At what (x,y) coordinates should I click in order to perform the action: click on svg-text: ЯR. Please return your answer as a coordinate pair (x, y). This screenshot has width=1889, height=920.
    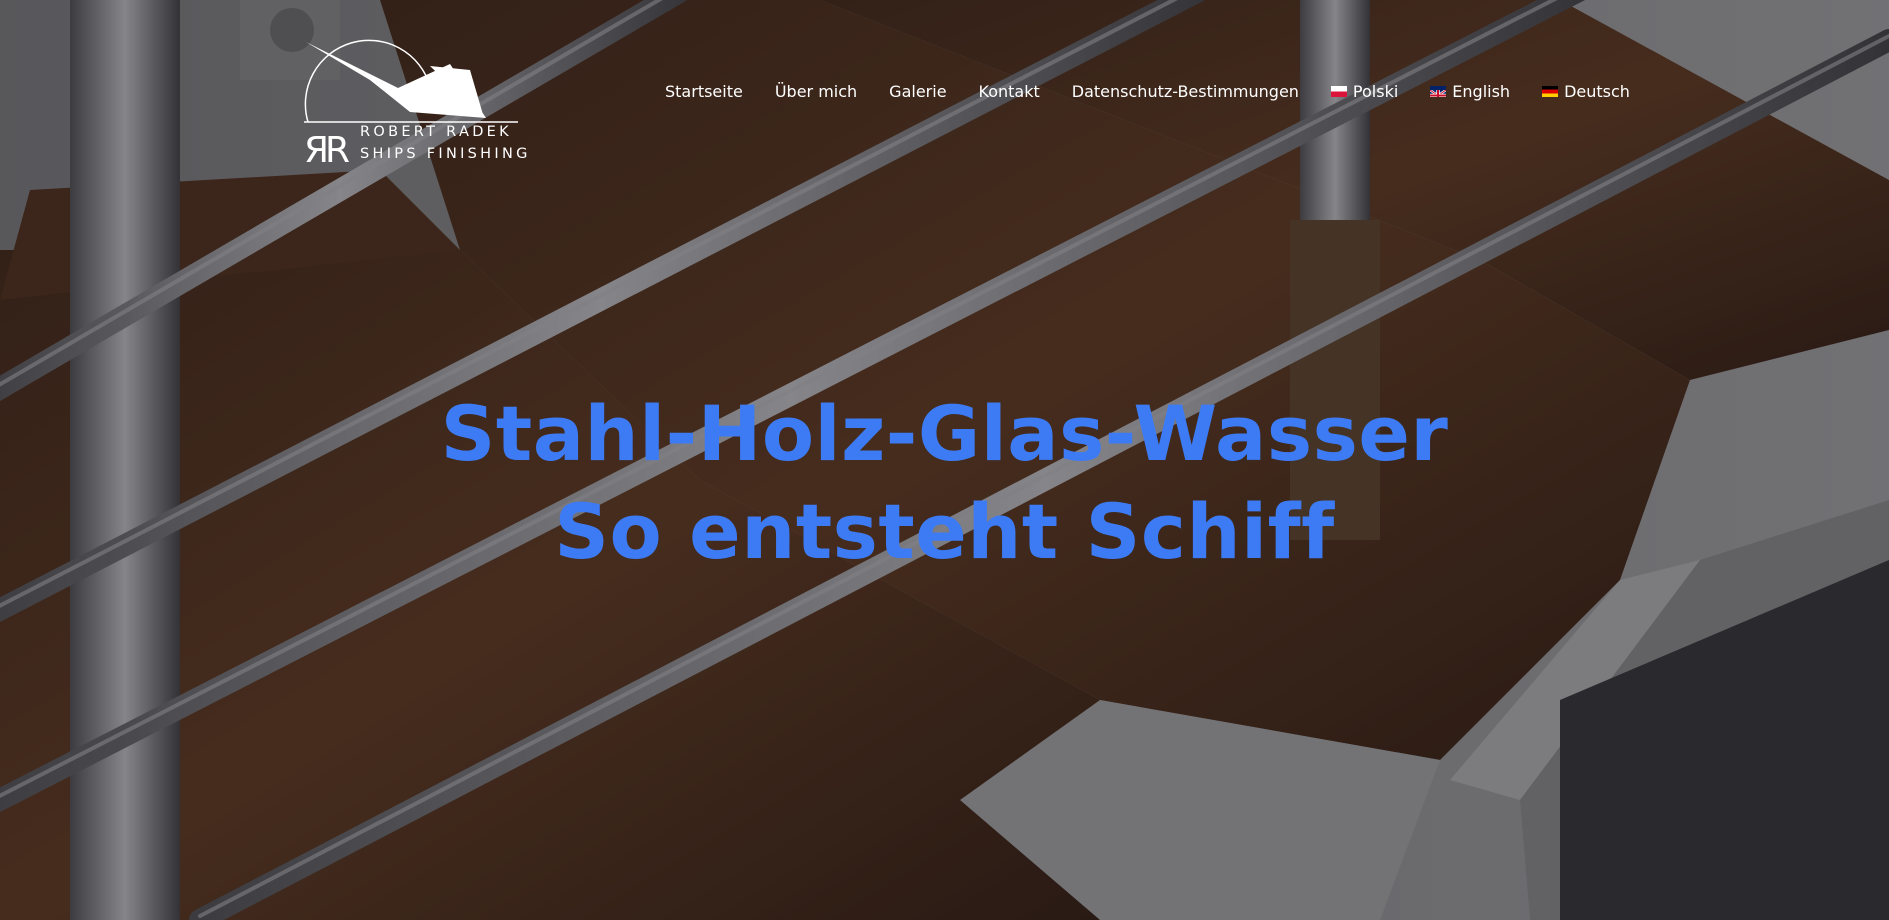
    Looking at the image, I should click on (326, 149).